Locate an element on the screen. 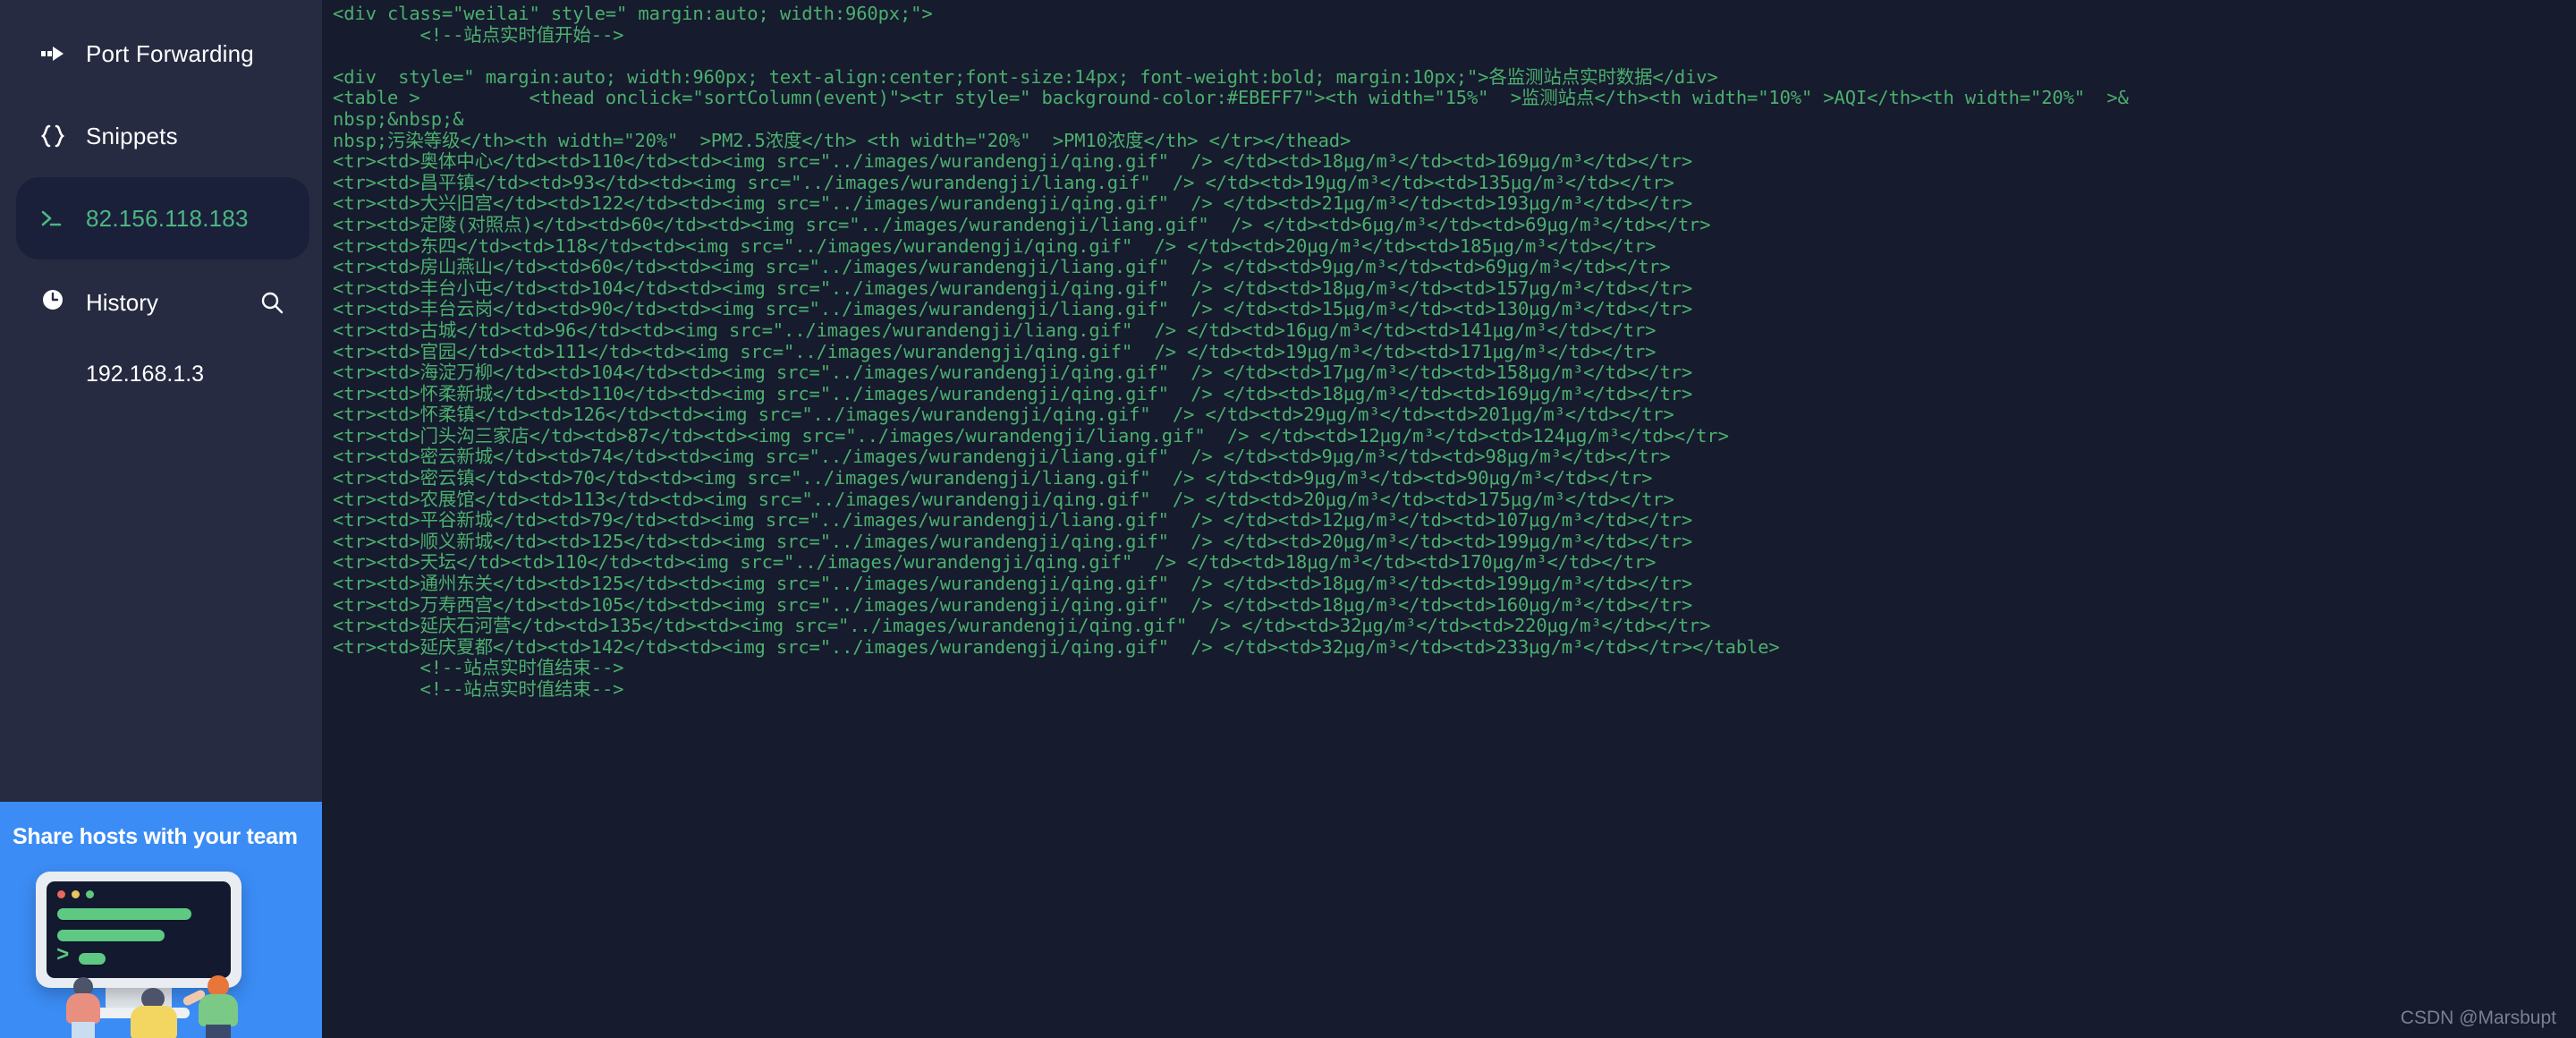 This screenshot has height=1038, width=2576. window-dot-red is located at coordinates (61, 894).